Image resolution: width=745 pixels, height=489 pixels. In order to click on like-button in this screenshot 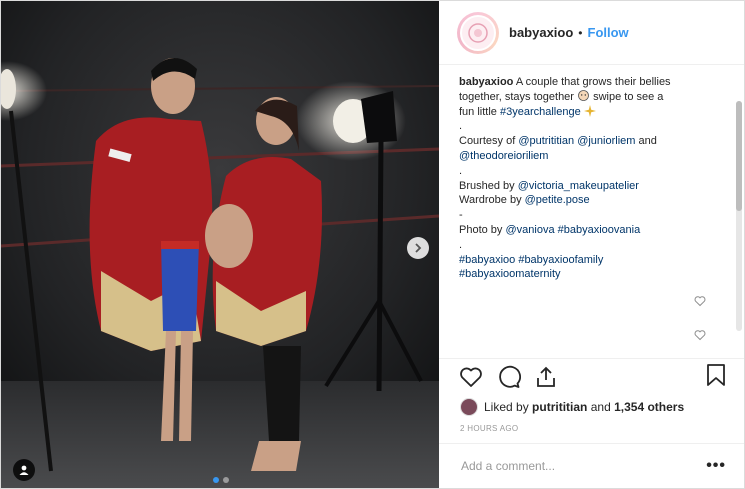, I will do `click(471, 377)`.